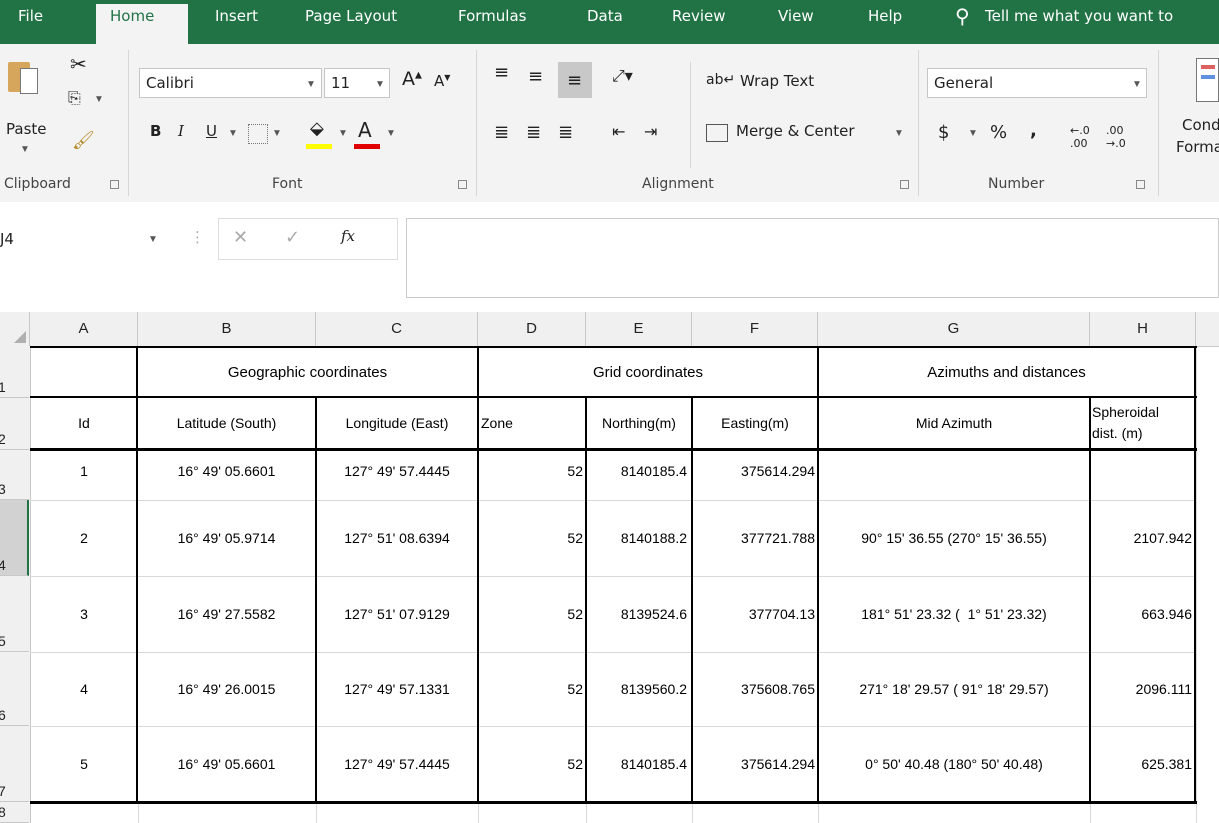 This screenshot has width=1219, height=823. What do you see at coordinates (637, 471) in the screenshot?
I see `cell-northing: 8140185.4` at bounding box center [637, 471].